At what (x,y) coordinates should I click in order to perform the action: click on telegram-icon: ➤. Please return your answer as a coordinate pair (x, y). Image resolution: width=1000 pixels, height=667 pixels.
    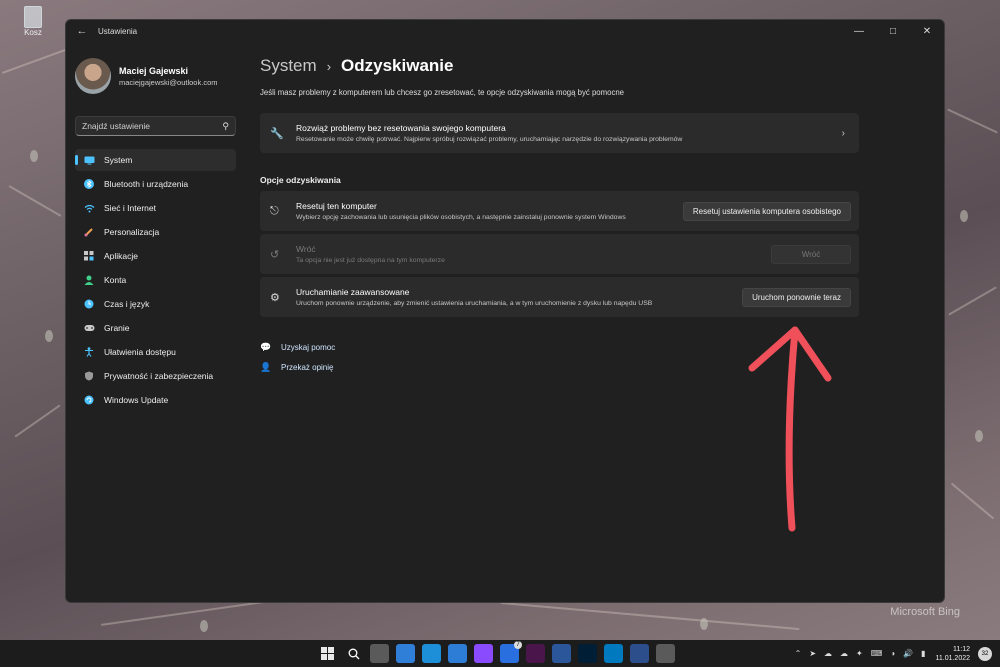
    Looking at the image, I should click on (812, 653).